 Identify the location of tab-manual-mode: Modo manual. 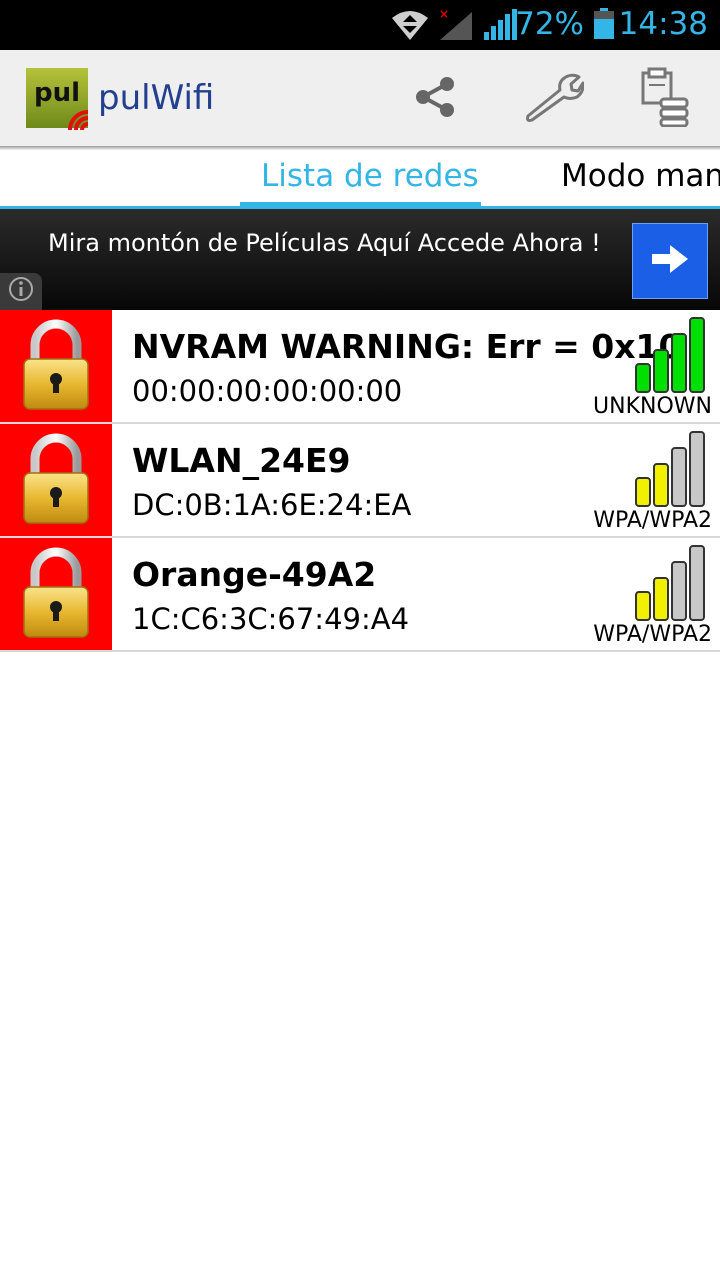
(640, 176).